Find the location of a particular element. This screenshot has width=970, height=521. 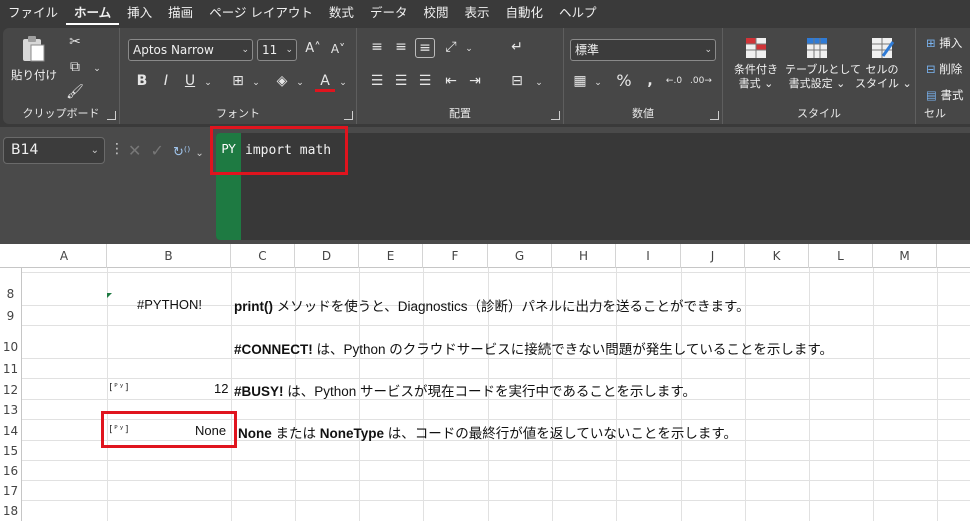

grow-font-icon: A˄ is located at coordinates (313, 50).